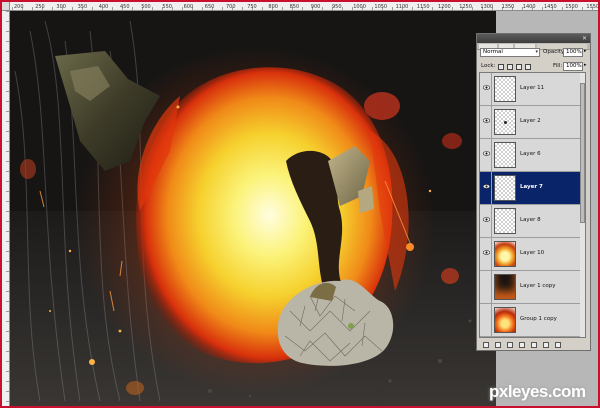  What do you see at coordinates (6, 208) in the screenshot?
I see `vertical-ruler` at bounding box center [6, 208].